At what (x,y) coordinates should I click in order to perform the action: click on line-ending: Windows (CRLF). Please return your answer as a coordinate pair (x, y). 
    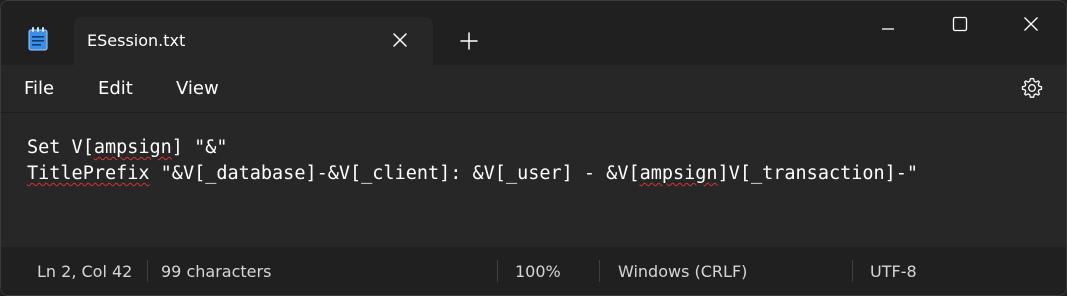
    Looking at the image, I should click on (682, 271).